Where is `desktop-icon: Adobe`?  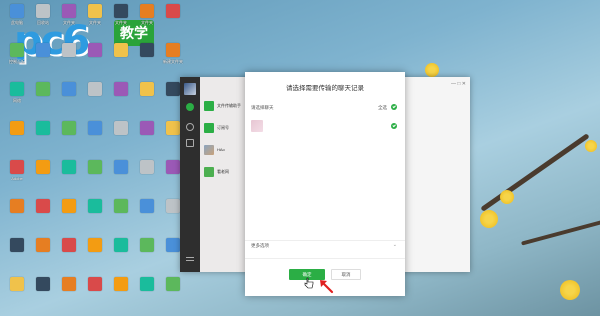 desktop-icon: Adobe is located at coordinates (17, 177).